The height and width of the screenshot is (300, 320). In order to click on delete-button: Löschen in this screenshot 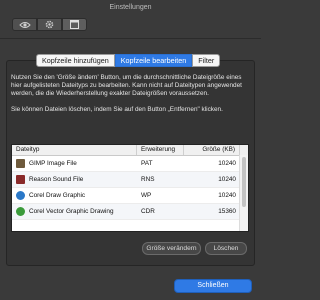, I will do `click(226, 248)`.